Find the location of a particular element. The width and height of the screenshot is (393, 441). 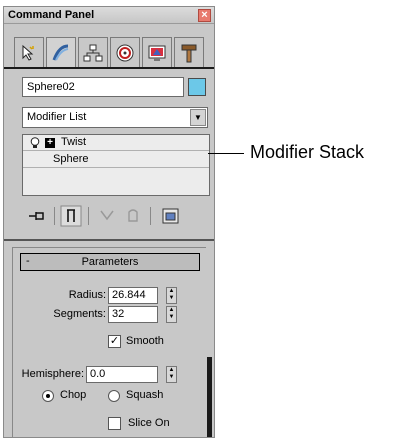

stack-item-label: Sphere is located at coordinates (71, 159).